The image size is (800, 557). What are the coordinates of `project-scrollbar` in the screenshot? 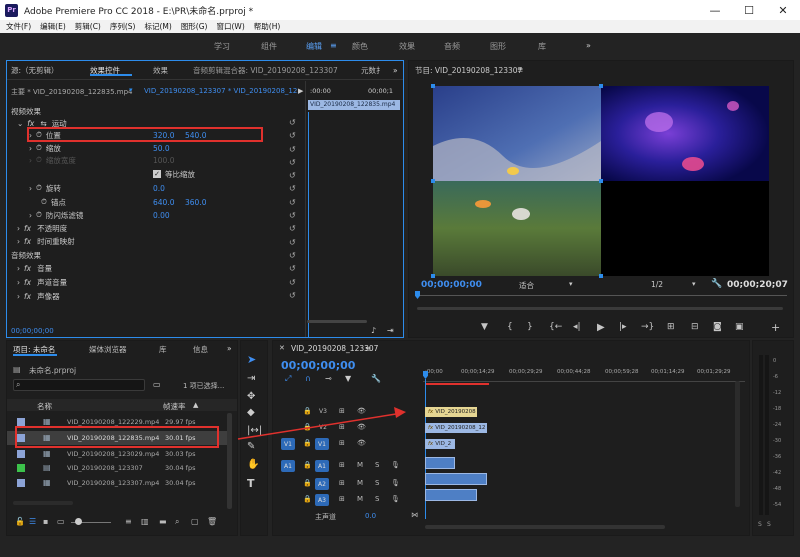 It's located at (229, 461).